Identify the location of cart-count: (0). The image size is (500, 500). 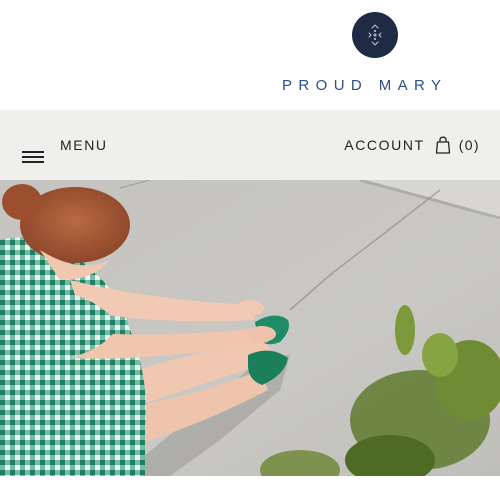
(469, 145).